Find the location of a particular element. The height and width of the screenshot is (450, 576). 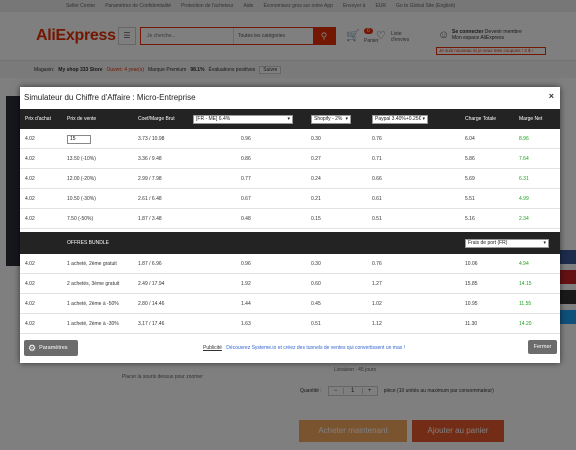

cell-charge: 11.30 is located at coordinates (471, 324).